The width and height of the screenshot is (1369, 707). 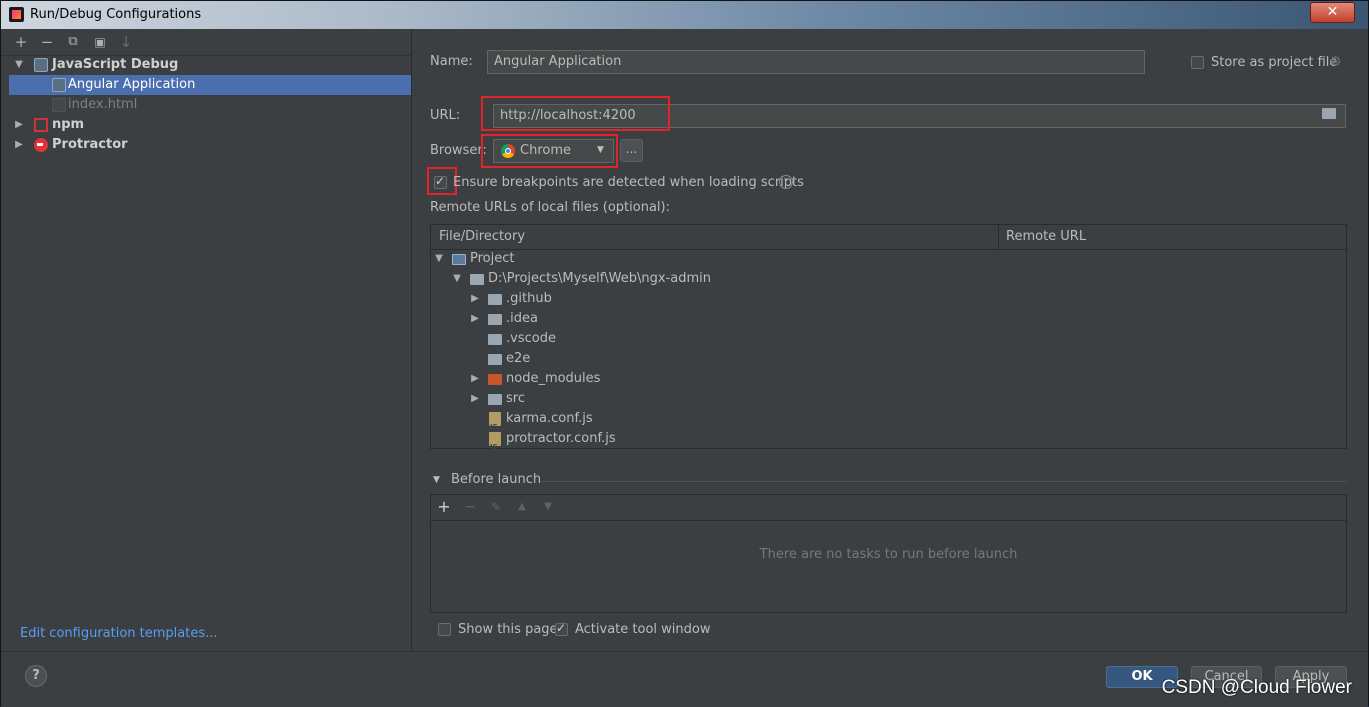 What do you see at coordinates (458, 150) in the screenshot?
I see `browser-label: Browser:` at bounding box center [458, 150].